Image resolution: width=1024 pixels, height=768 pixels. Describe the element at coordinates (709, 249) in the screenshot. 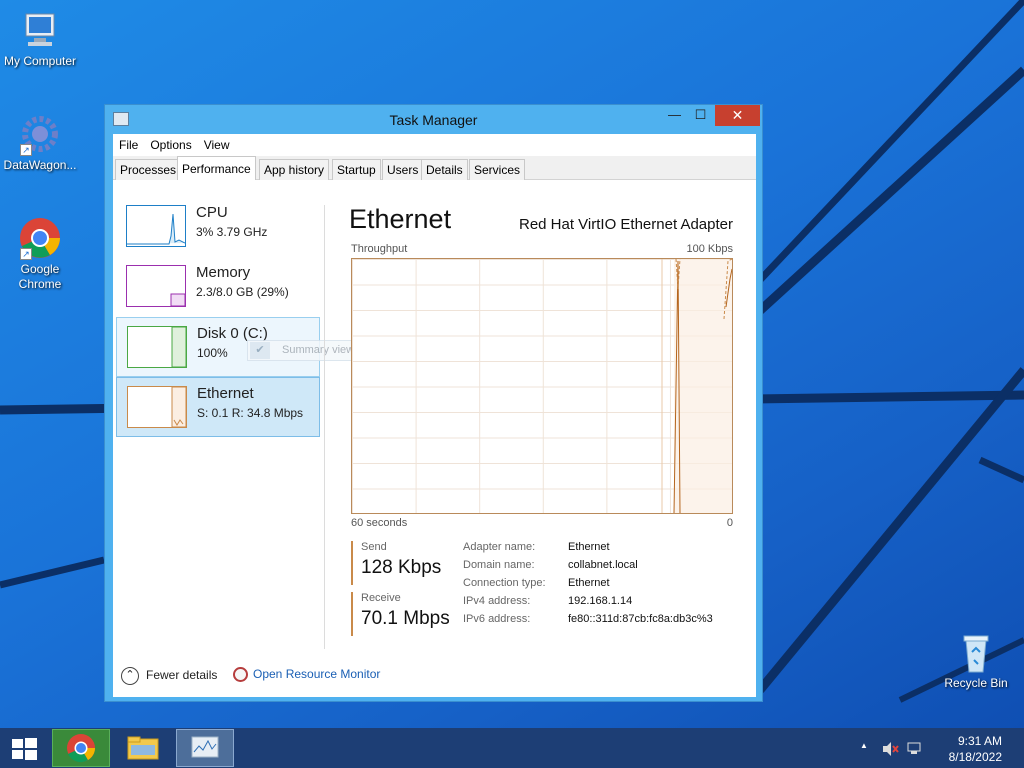

I see `graph-max: 100 Kbps` at that location.